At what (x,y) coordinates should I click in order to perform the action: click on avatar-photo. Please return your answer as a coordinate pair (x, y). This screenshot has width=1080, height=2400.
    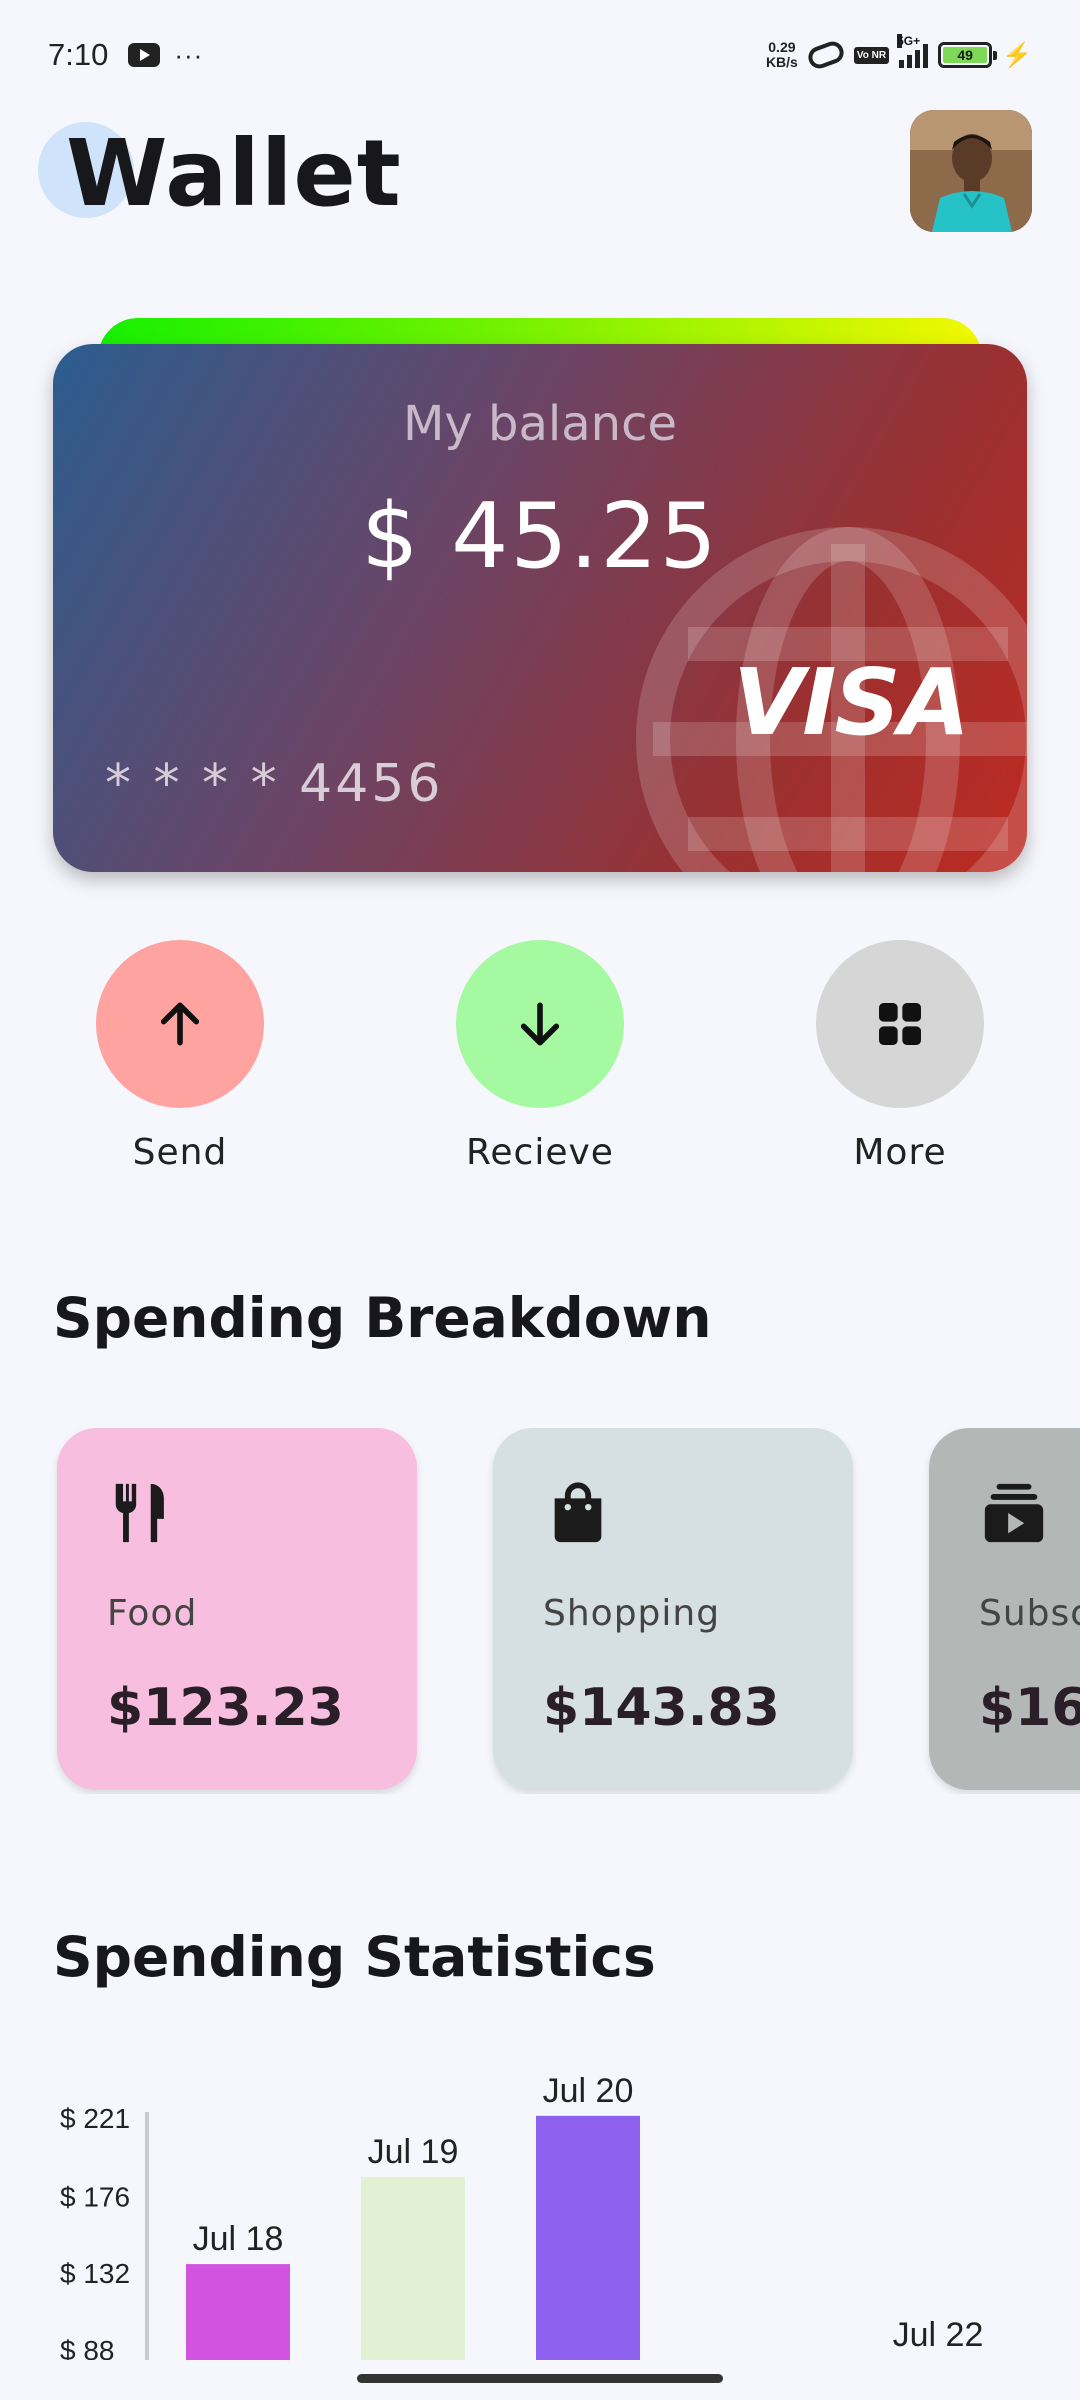
    Looking at the image, I should click on (971, 171).